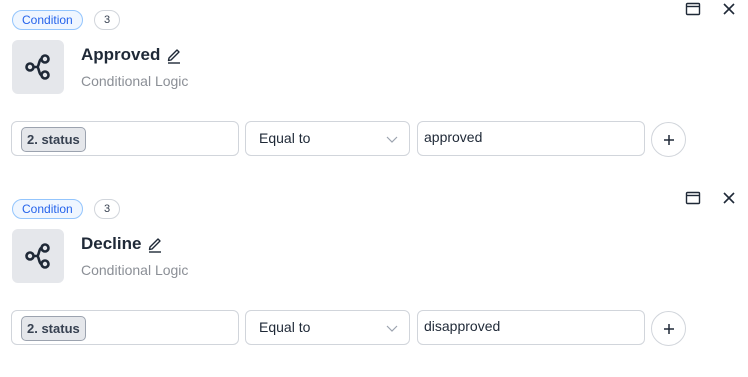  I want to click on value-text: disapproved, so click(462, 326).